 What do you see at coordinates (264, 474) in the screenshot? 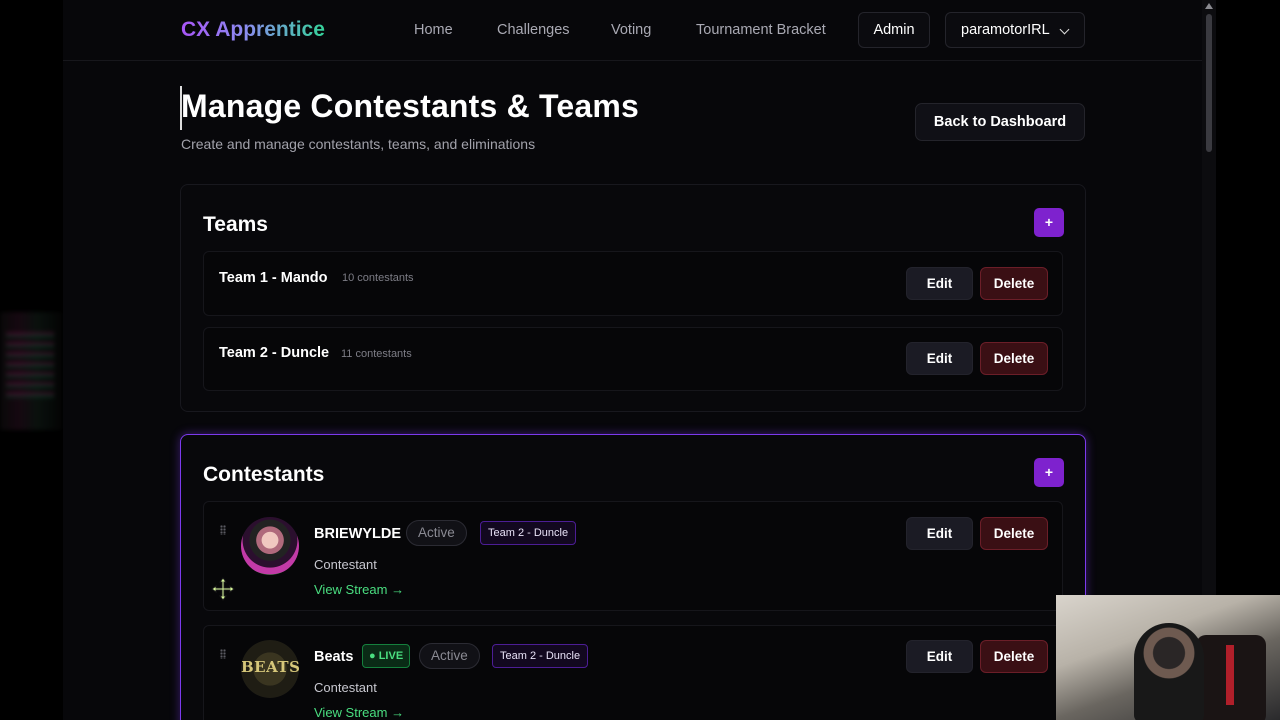
I see `contestants-title: Contestants` at bounding box center [264, 474].